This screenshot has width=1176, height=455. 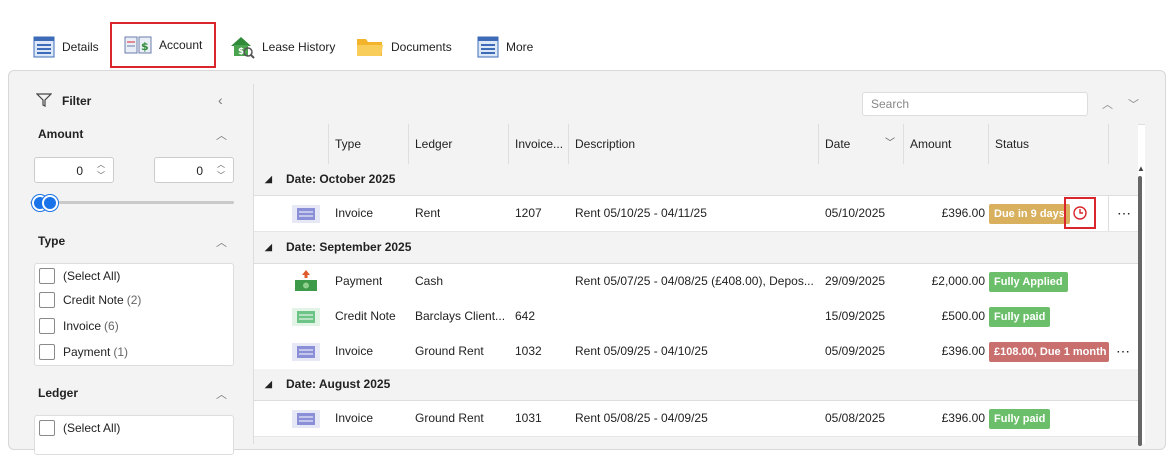 What do you see at coordinates (306, 280) in the screenshot?
I see `payment-icon` at bounding box center [306, 280].